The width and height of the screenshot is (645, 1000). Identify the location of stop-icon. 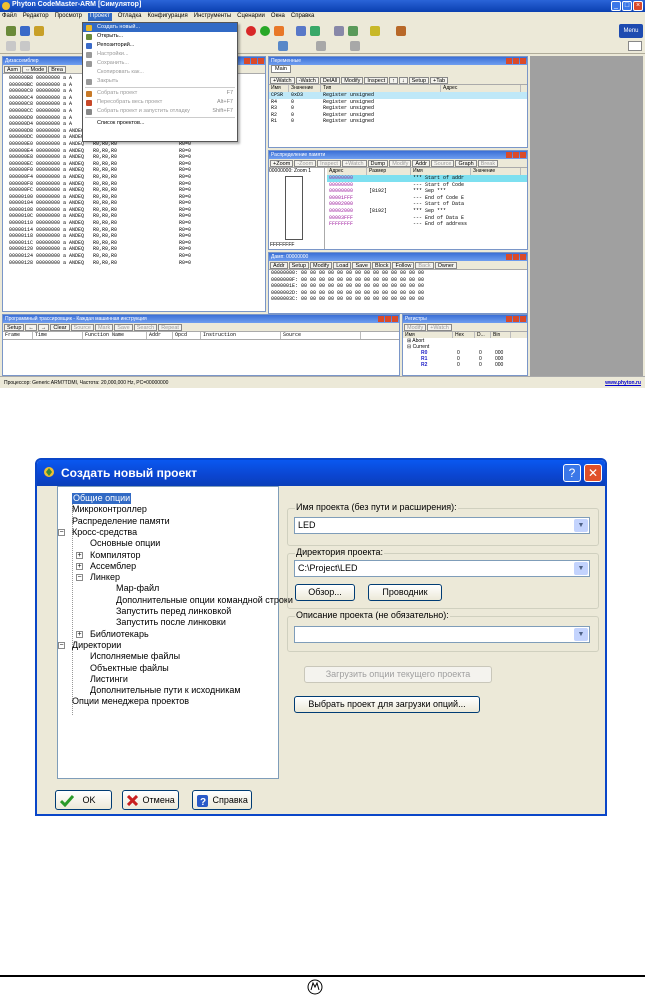
(279, 31).